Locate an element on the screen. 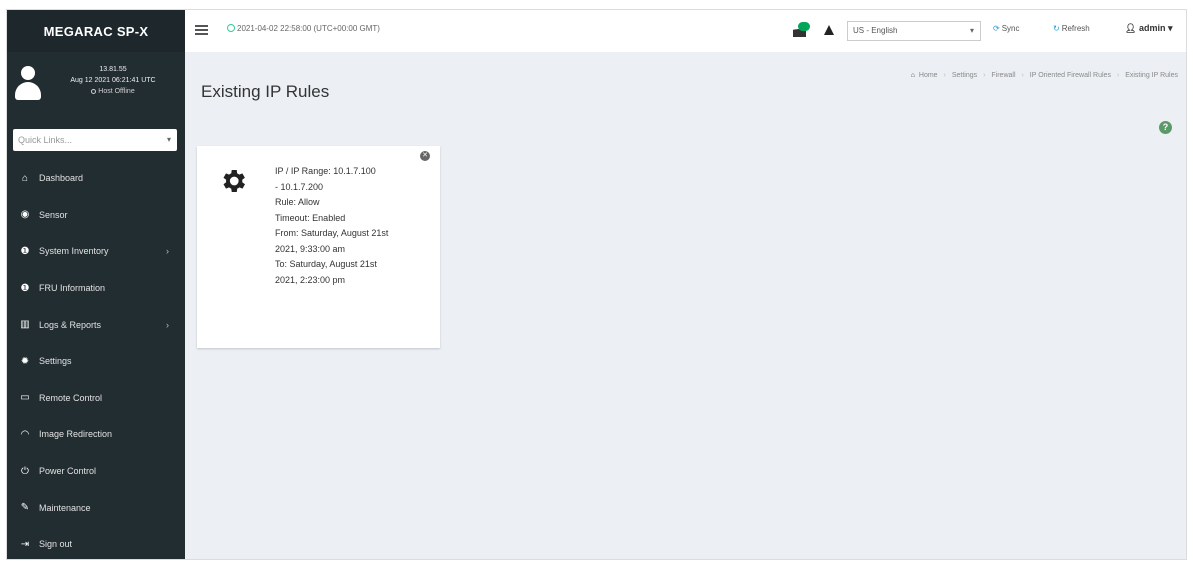 This screenshot has height=563, width=1193. sensor-icon: ◉ is located at coordinates (25, 215).